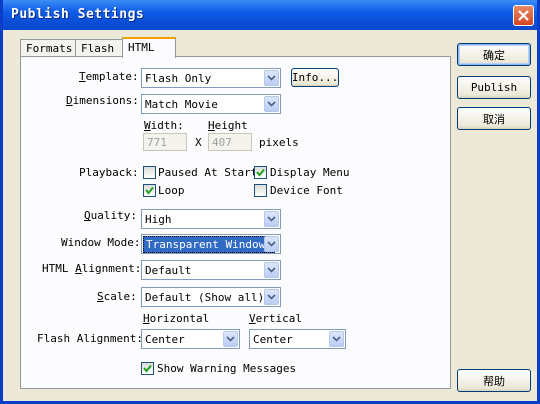 This screenshot has height=404, width=540. Describe the element at coordinates (228, 125) in the screenshot. I see `height-label: Height` at that location.